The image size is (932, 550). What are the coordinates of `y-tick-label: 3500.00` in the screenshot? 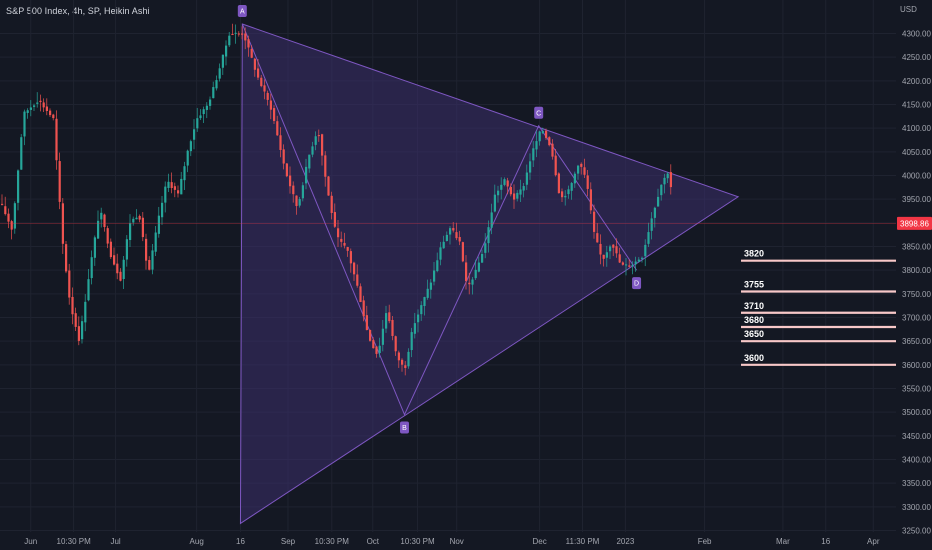 It's located at (916, 412).